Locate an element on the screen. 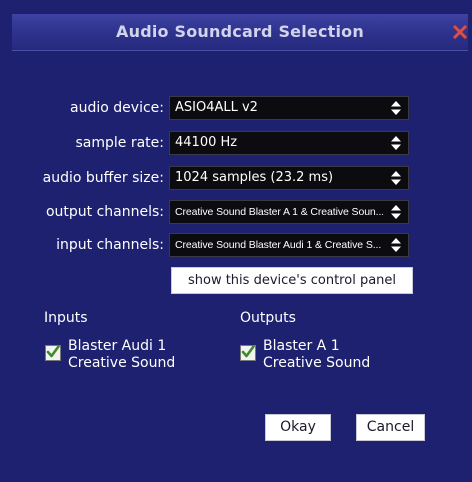 The width and height of the screenshot is (472, 482). title-bar: Audio Soundcard Selection is located at coordinates (240, 32).